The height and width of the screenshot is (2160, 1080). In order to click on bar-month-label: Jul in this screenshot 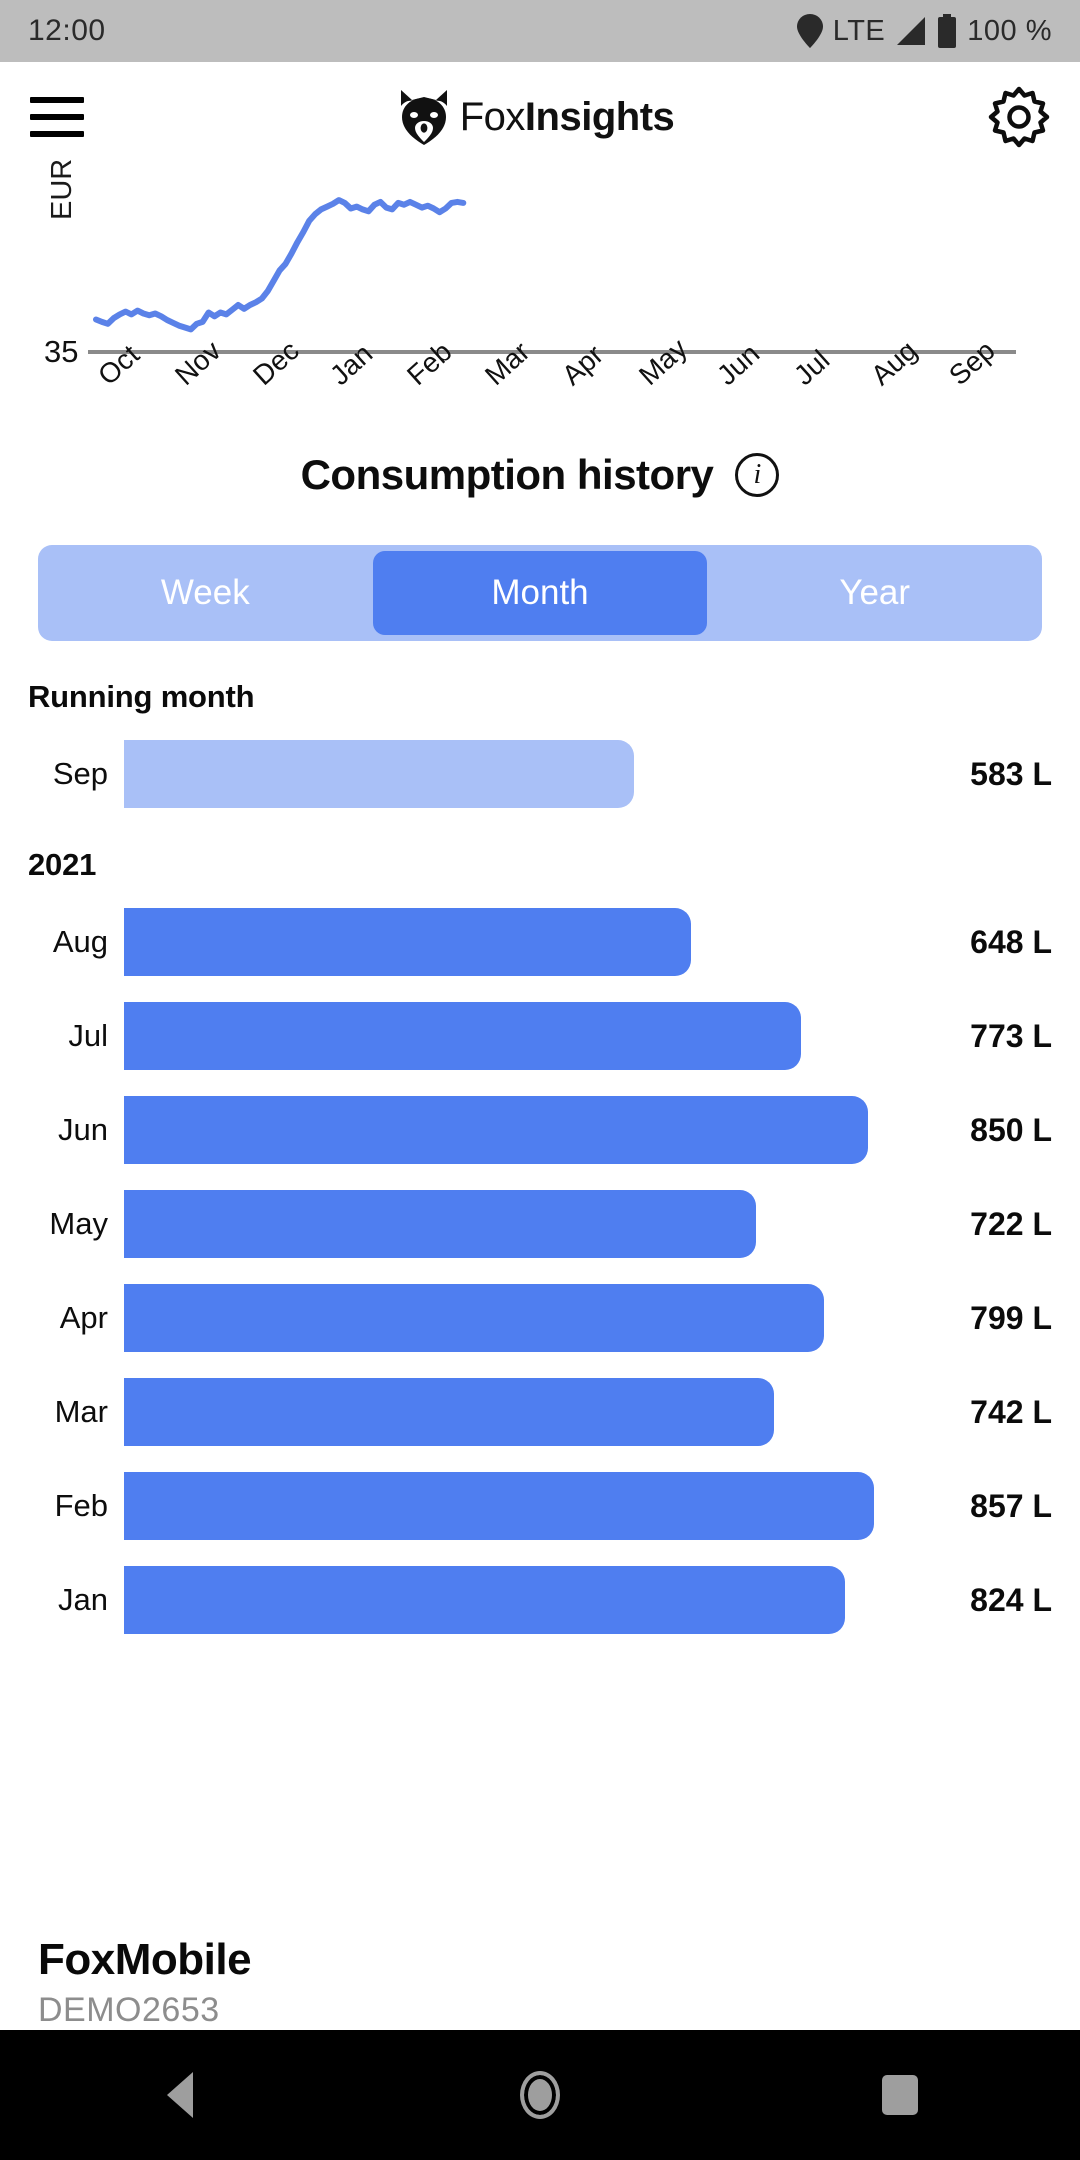, I will do `click(88, 1035)`.